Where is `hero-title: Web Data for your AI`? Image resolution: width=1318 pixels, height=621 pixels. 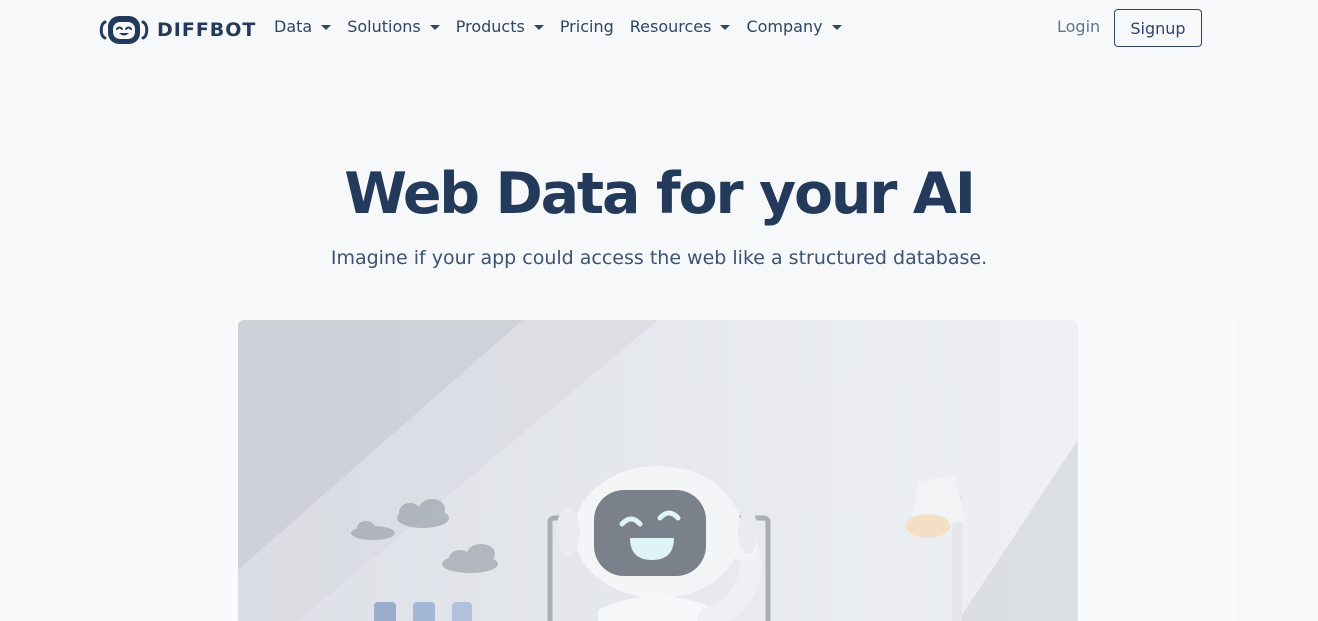 hero-title: Web Data for your AI is located at coordinates (660, 194).